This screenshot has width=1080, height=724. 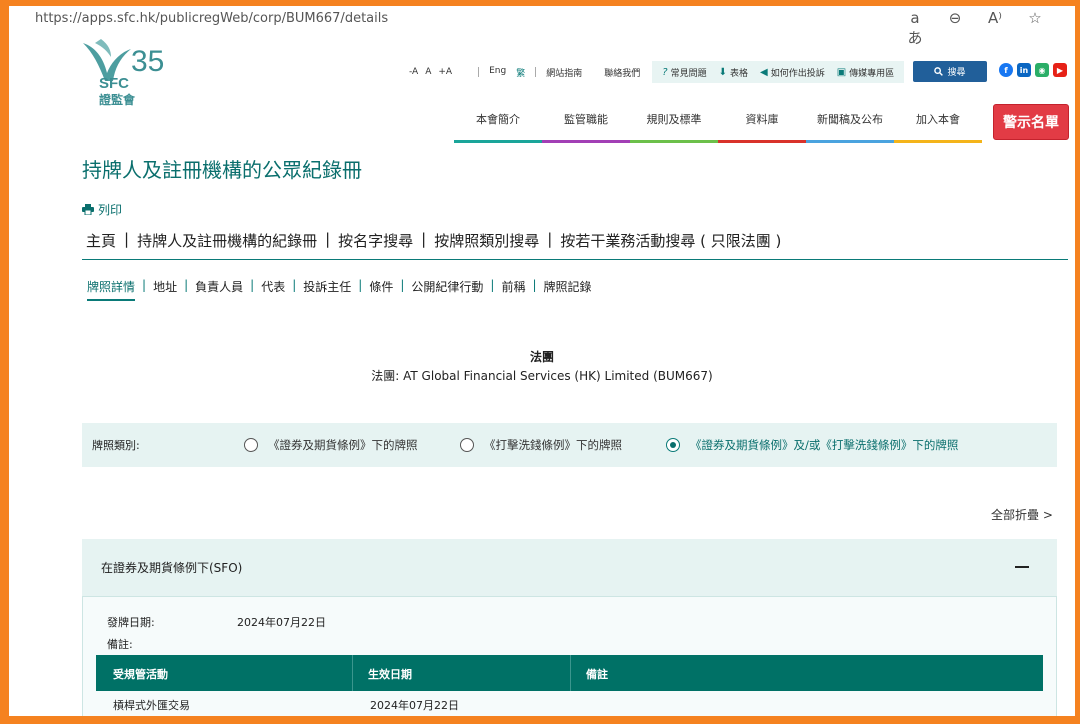 I want to click on youtube-icon: ▶, so click(x=1060, y=70).